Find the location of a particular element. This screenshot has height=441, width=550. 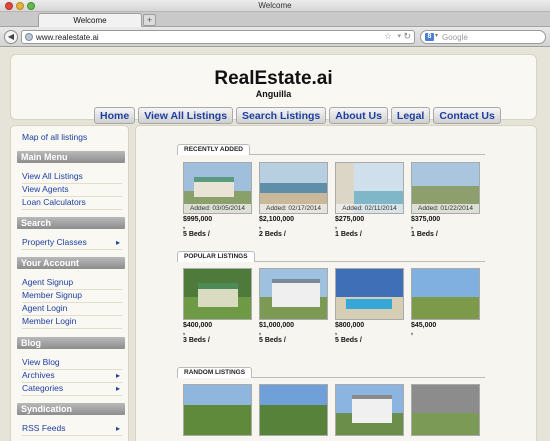

sidebar-link-member-signup: Member Signup is located at coordinates (72, 296).